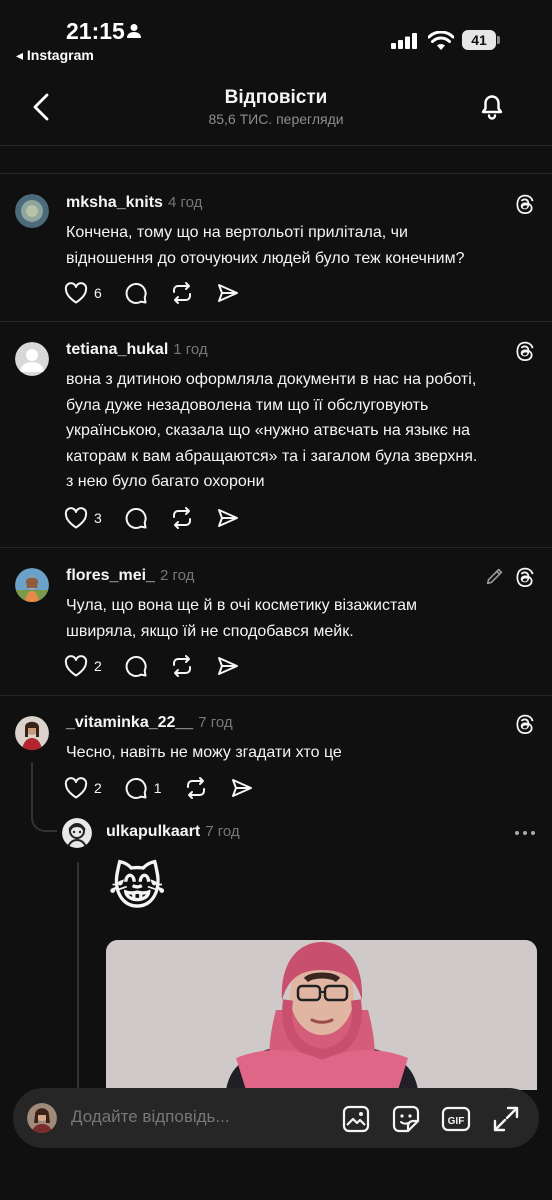 The image size is (552, 1200). I want to click on bell-icon, so click(492, 106).